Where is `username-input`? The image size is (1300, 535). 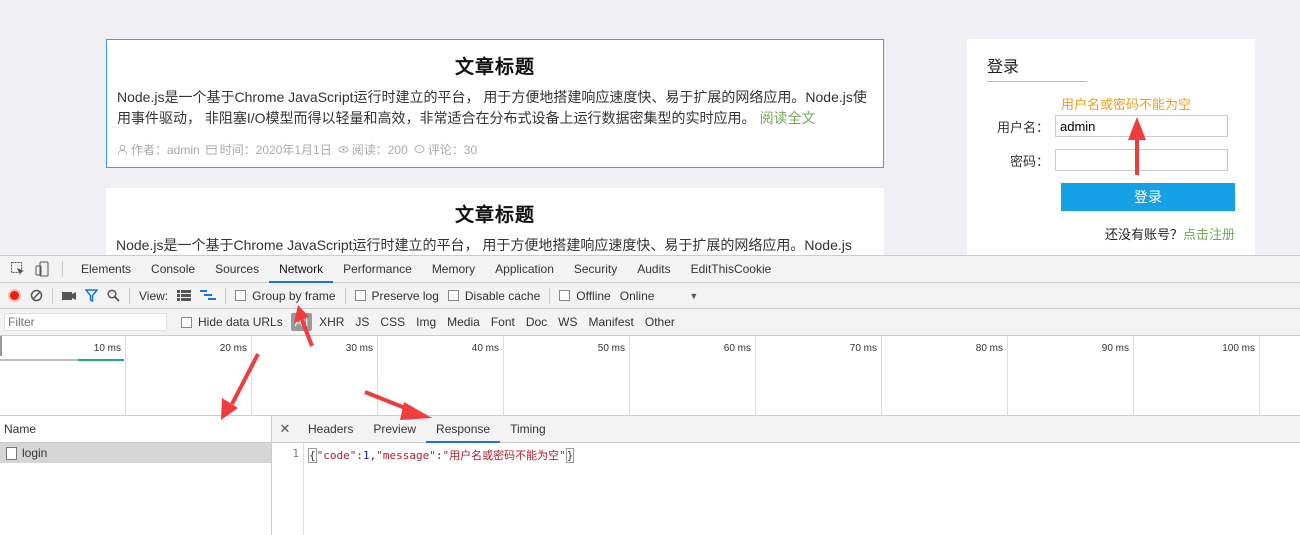
username-input is located at coordinates (1141, 126).